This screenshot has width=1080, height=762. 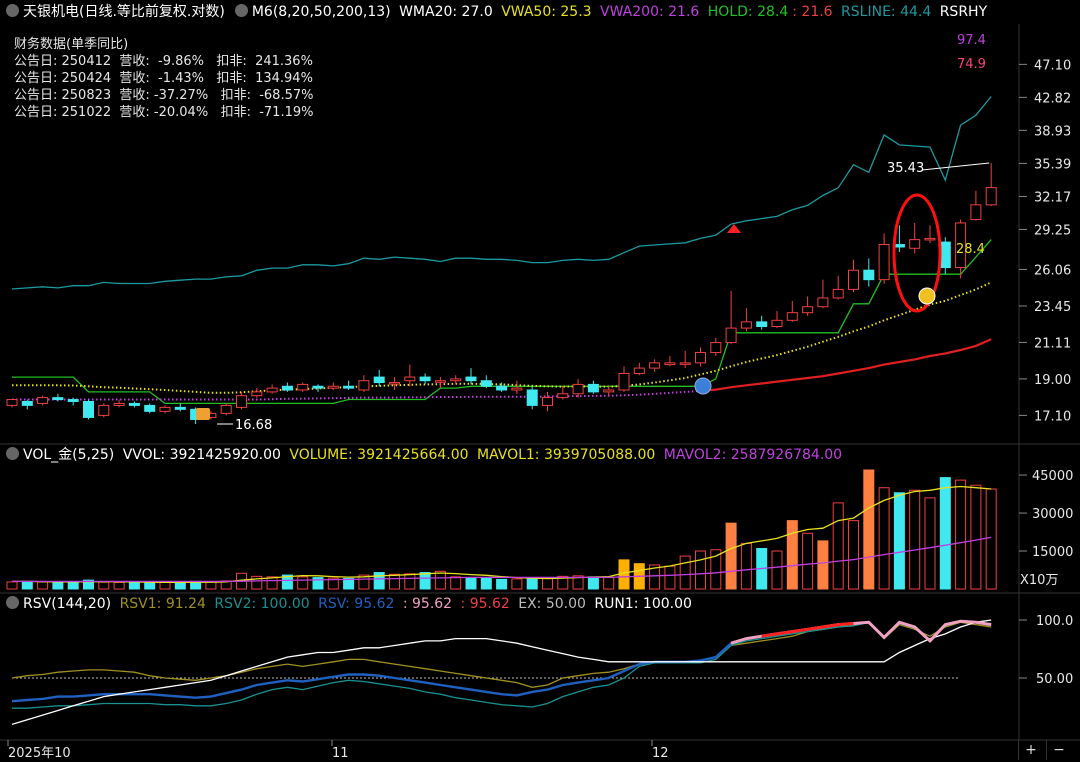 I want to click on price-tick-label: 38.93, so click(x=1052, y=131).